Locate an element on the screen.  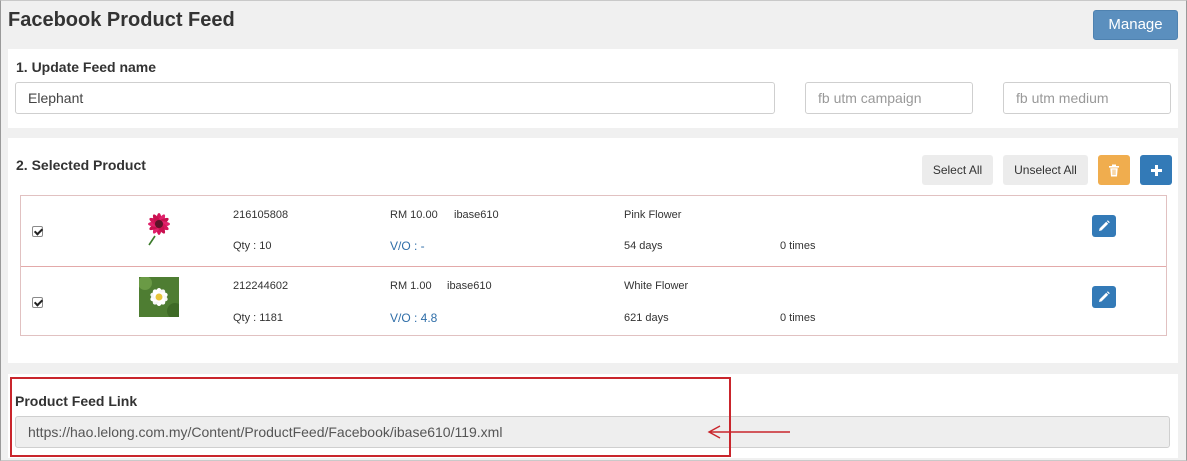
select-all-button: Select All is located at coordinates (957, 170).